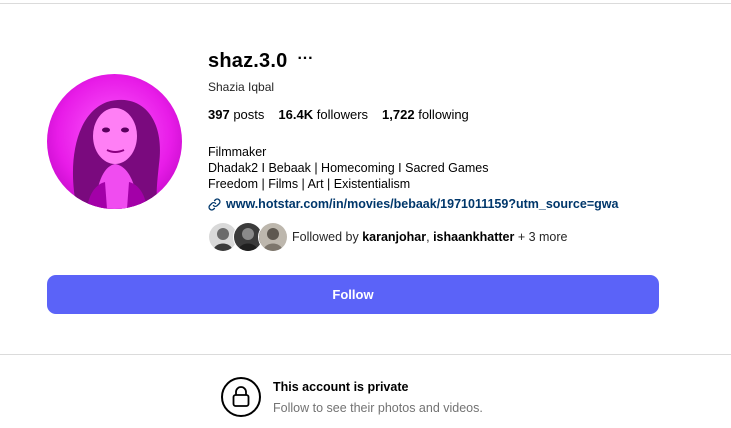  I want to click on top-divider, so click(365, 3).